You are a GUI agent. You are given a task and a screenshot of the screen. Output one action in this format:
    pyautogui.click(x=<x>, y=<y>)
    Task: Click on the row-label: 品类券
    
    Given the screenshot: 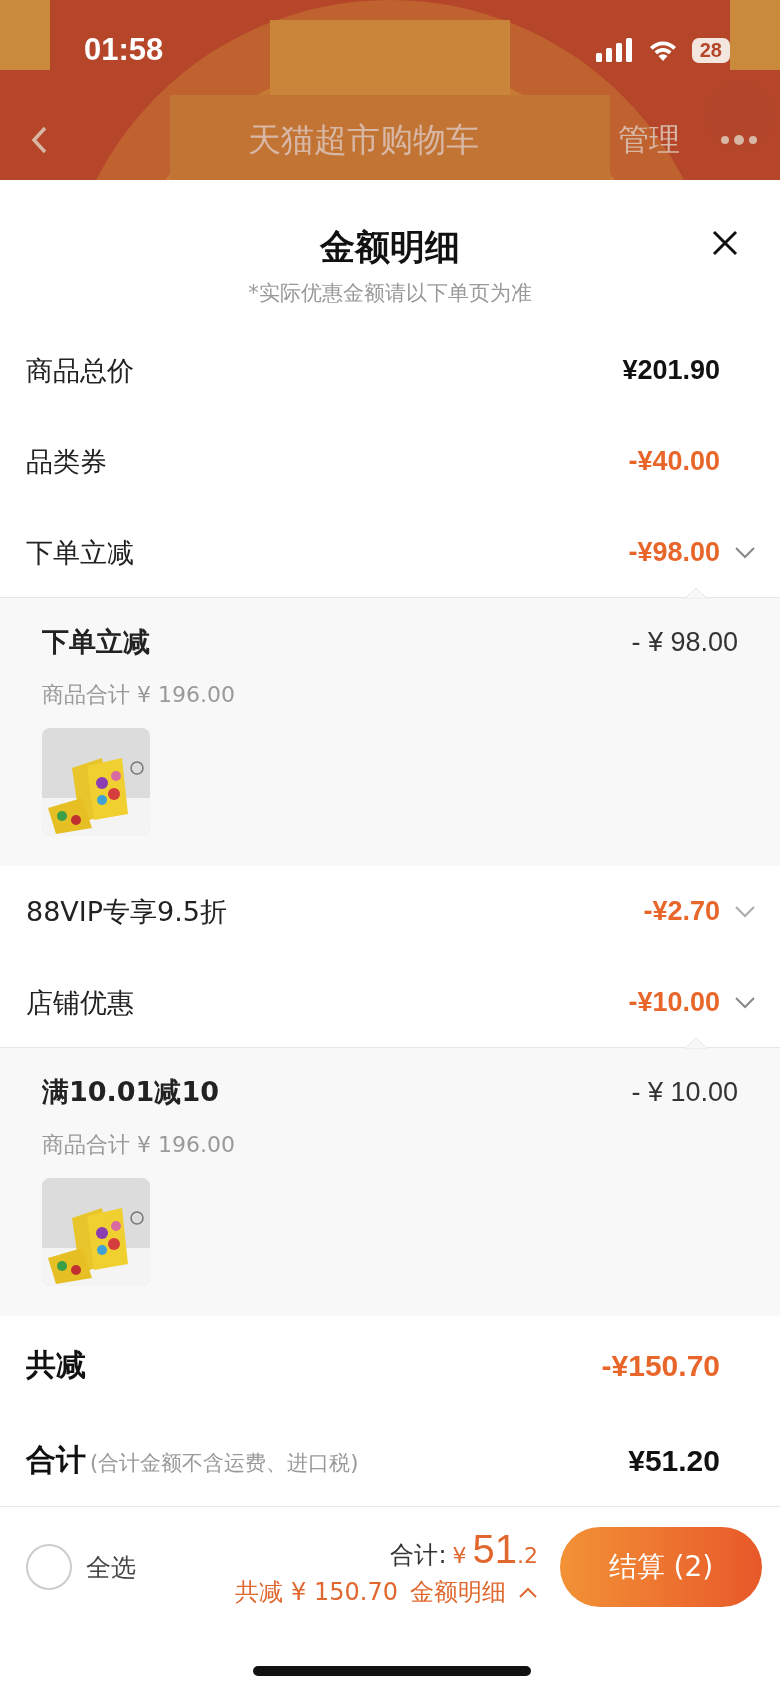 What is the action you would take?
    pyautogui.click(x=66, y=461)
    